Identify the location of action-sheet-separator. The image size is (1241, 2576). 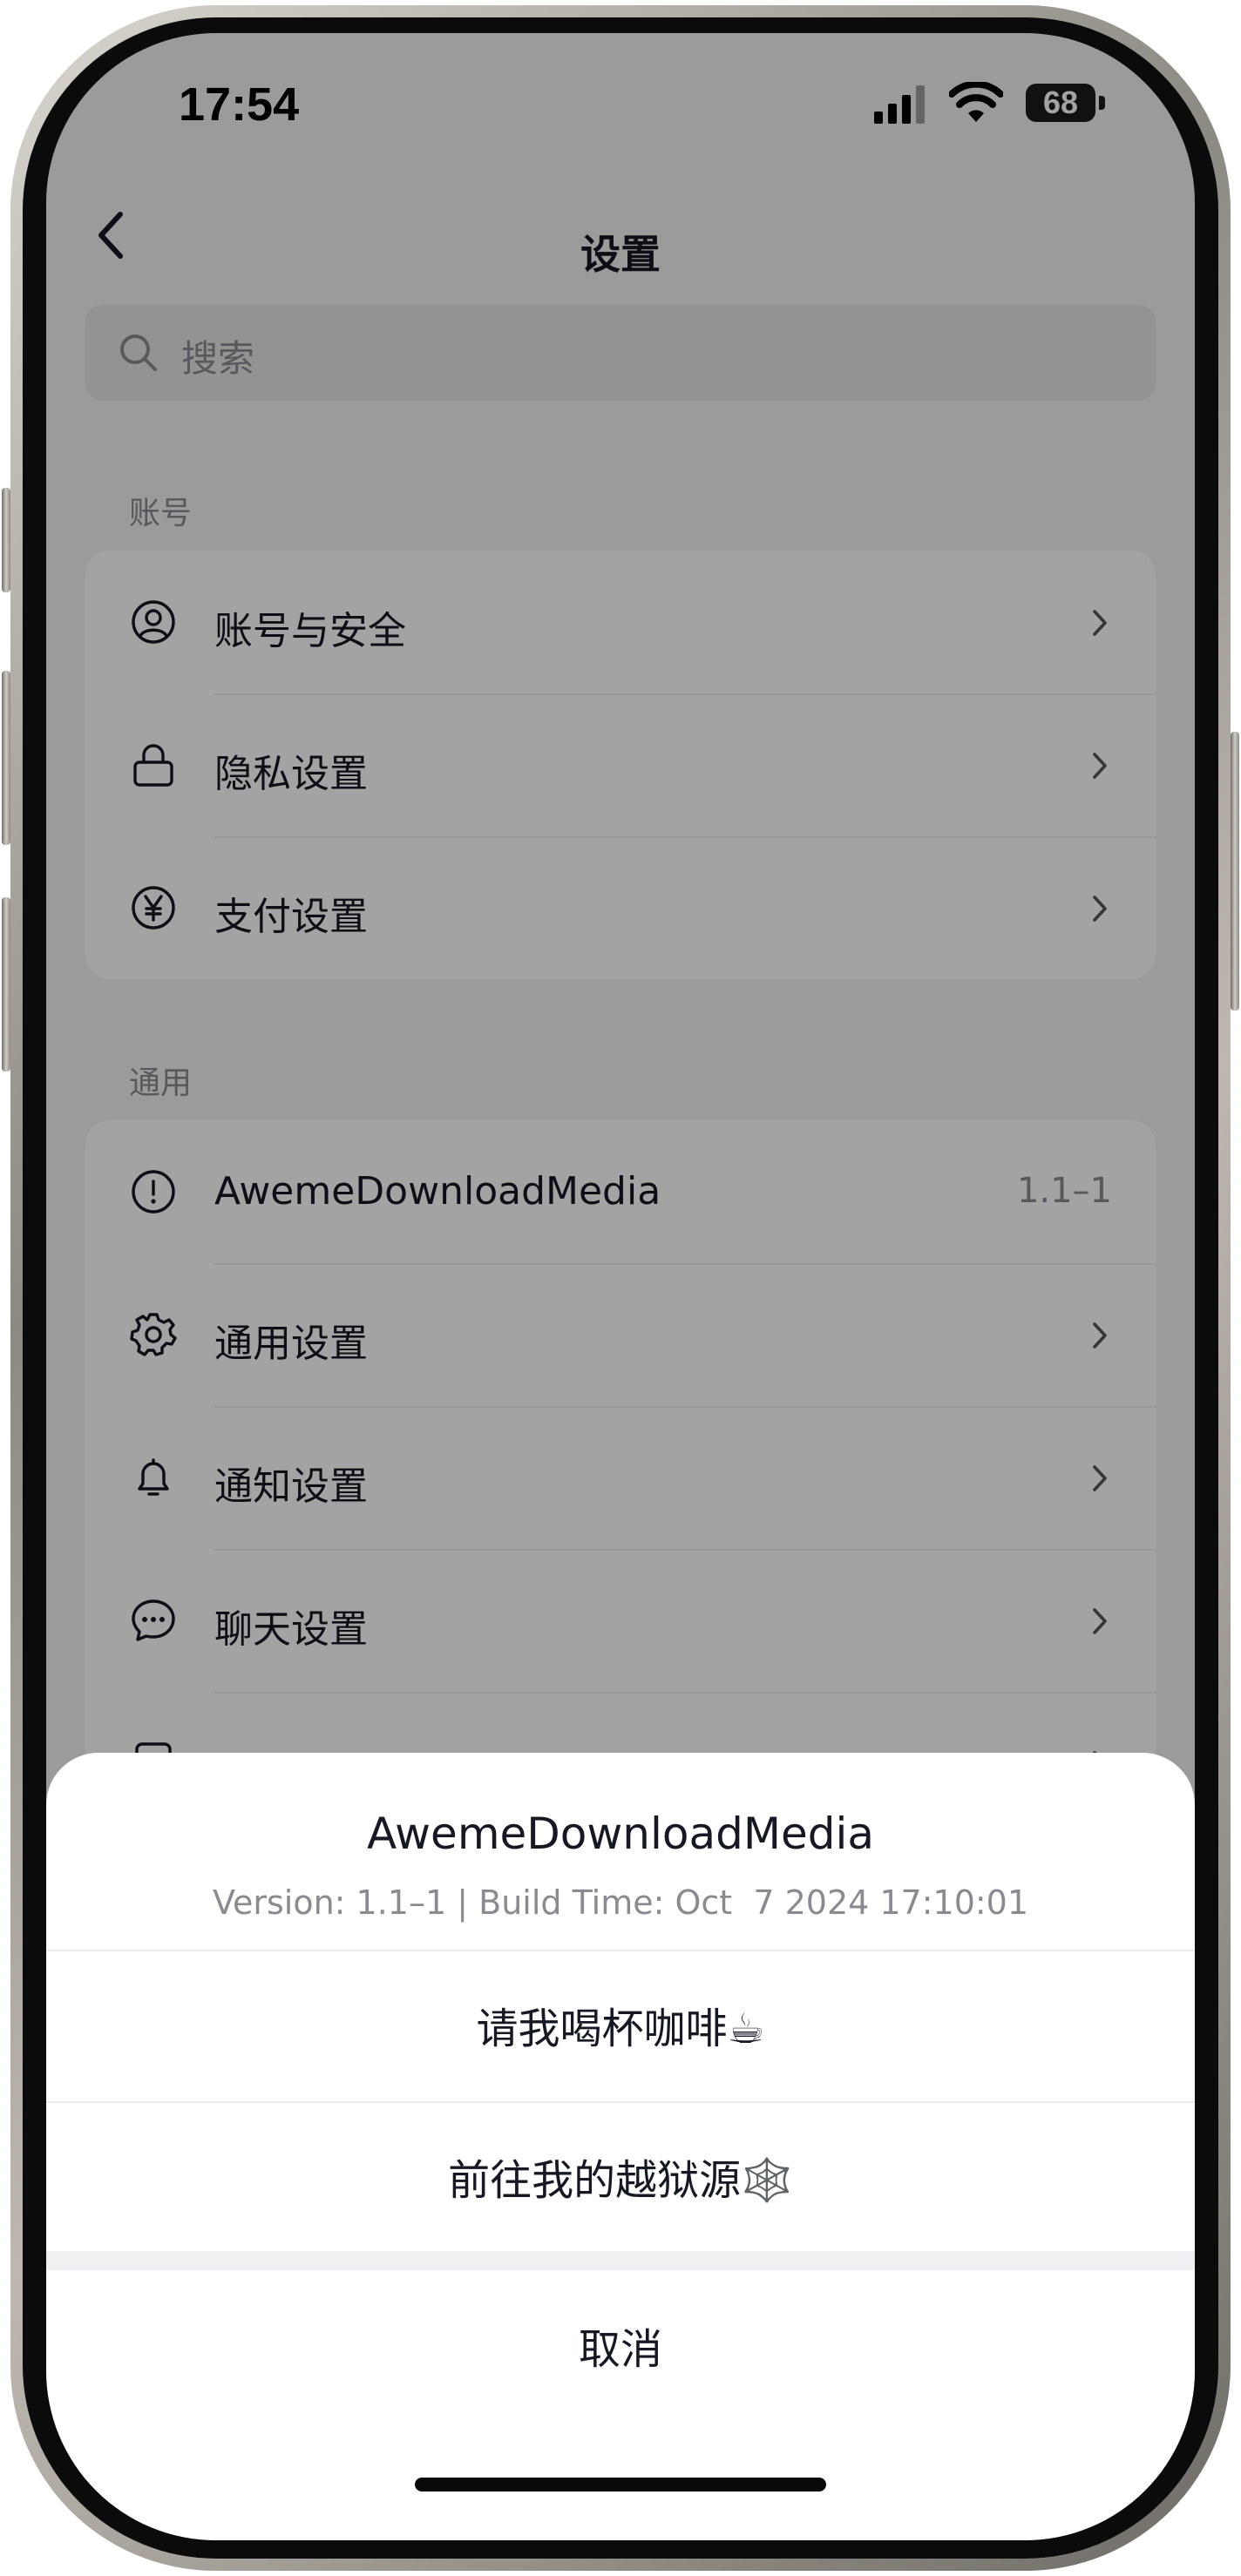
(620, 2260).